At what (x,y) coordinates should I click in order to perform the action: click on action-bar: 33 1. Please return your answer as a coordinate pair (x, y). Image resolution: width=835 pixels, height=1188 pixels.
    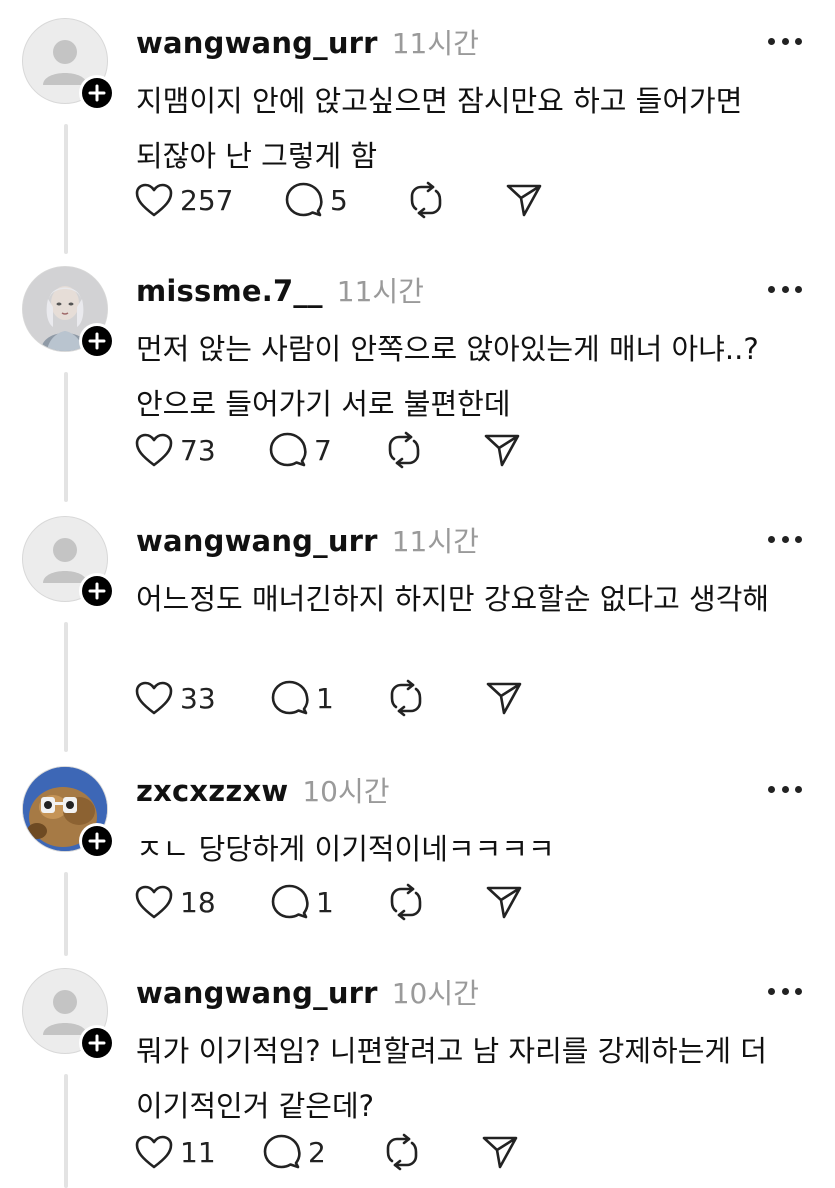
    Looking at the image, I should click on (329, 698).